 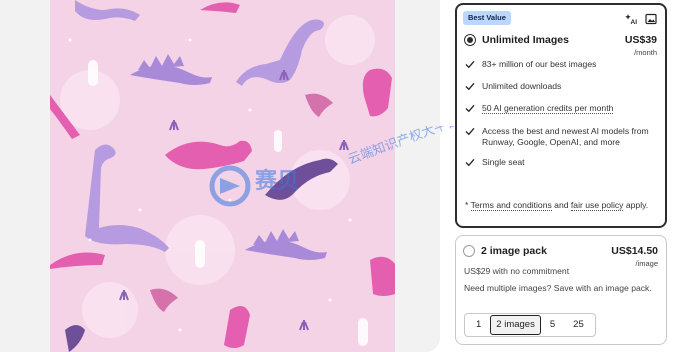 I want to click on list-item: Single seat, so click(x=562, y=163).